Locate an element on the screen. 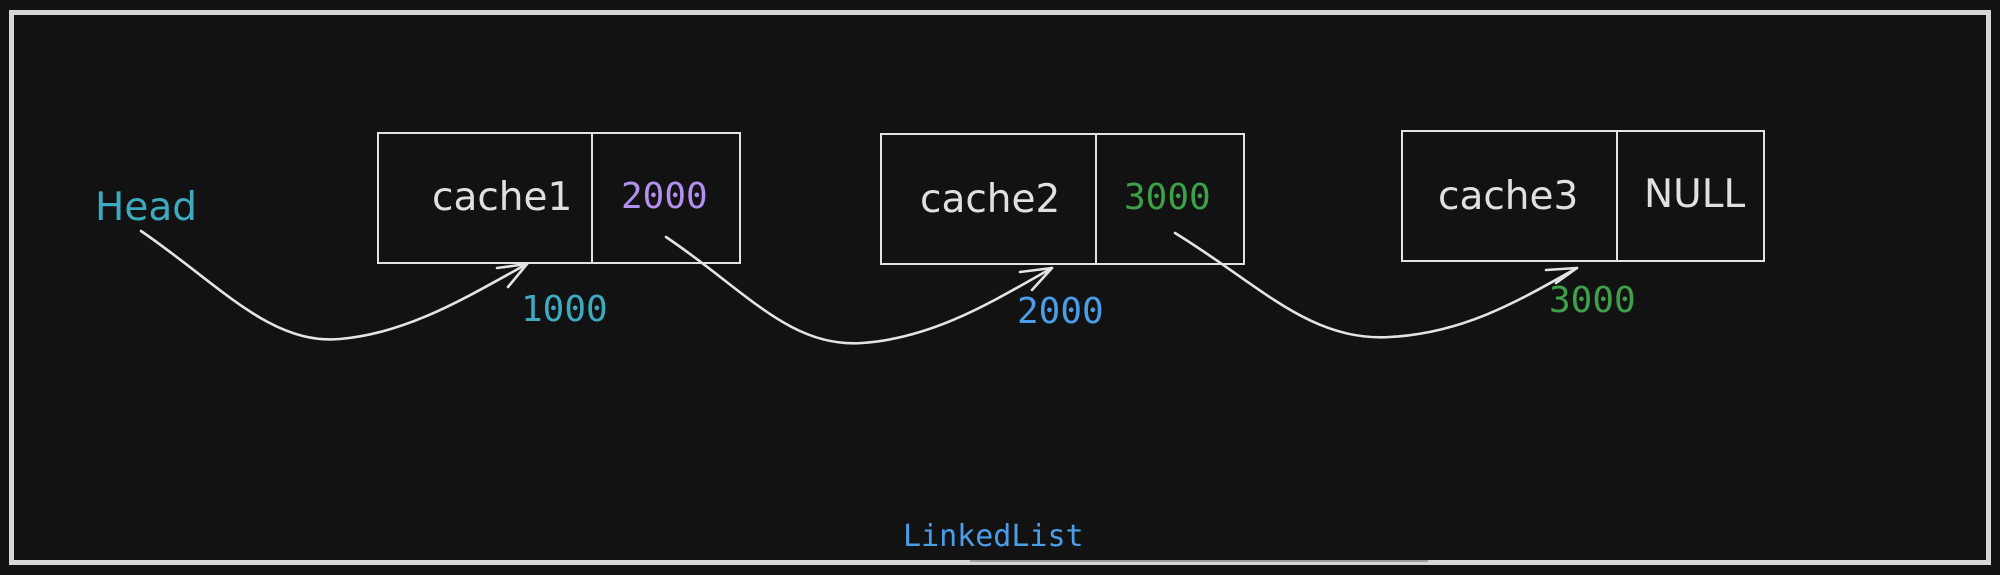 Image resolution: width=2000 pixels, height=575 pixels. head-label: Head is located at coordinates (146, 207).